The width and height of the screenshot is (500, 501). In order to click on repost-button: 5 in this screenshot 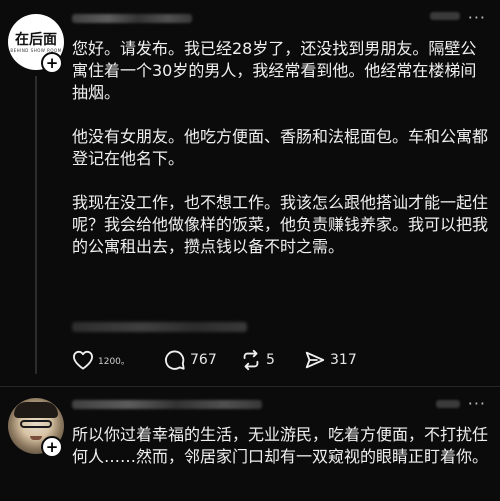, I will do `click(272, 360)`.